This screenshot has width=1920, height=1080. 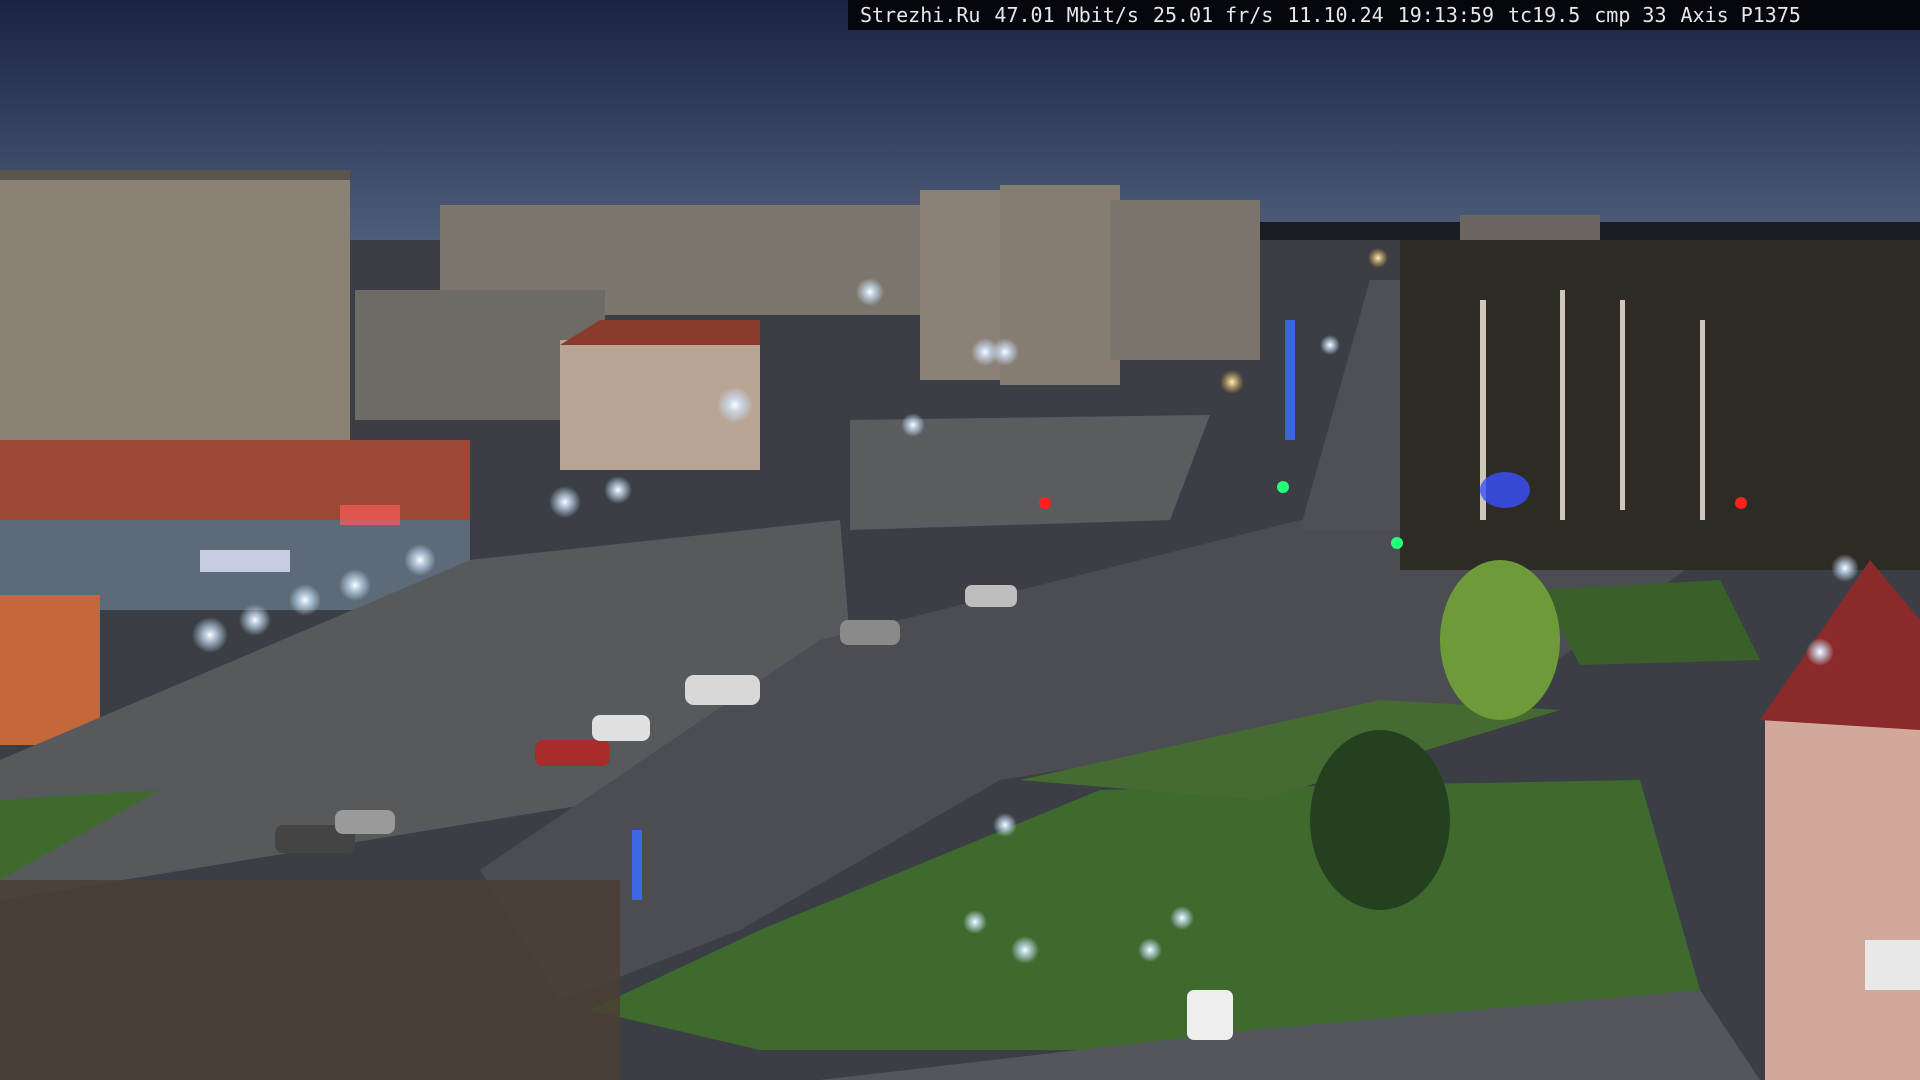 I want to click on overlay-tc: tc19.5, so click(x=1544, y=15).